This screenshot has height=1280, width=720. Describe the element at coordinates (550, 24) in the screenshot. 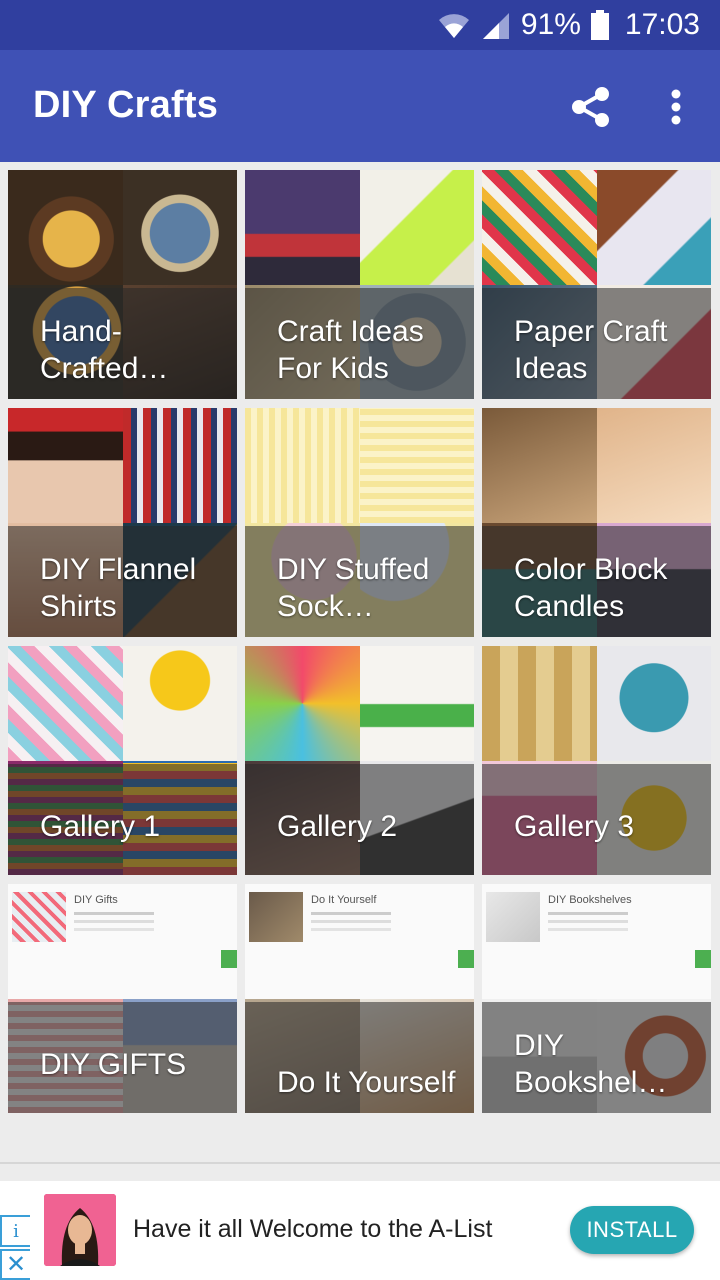

I see `battery-percent: 91%` at that location.